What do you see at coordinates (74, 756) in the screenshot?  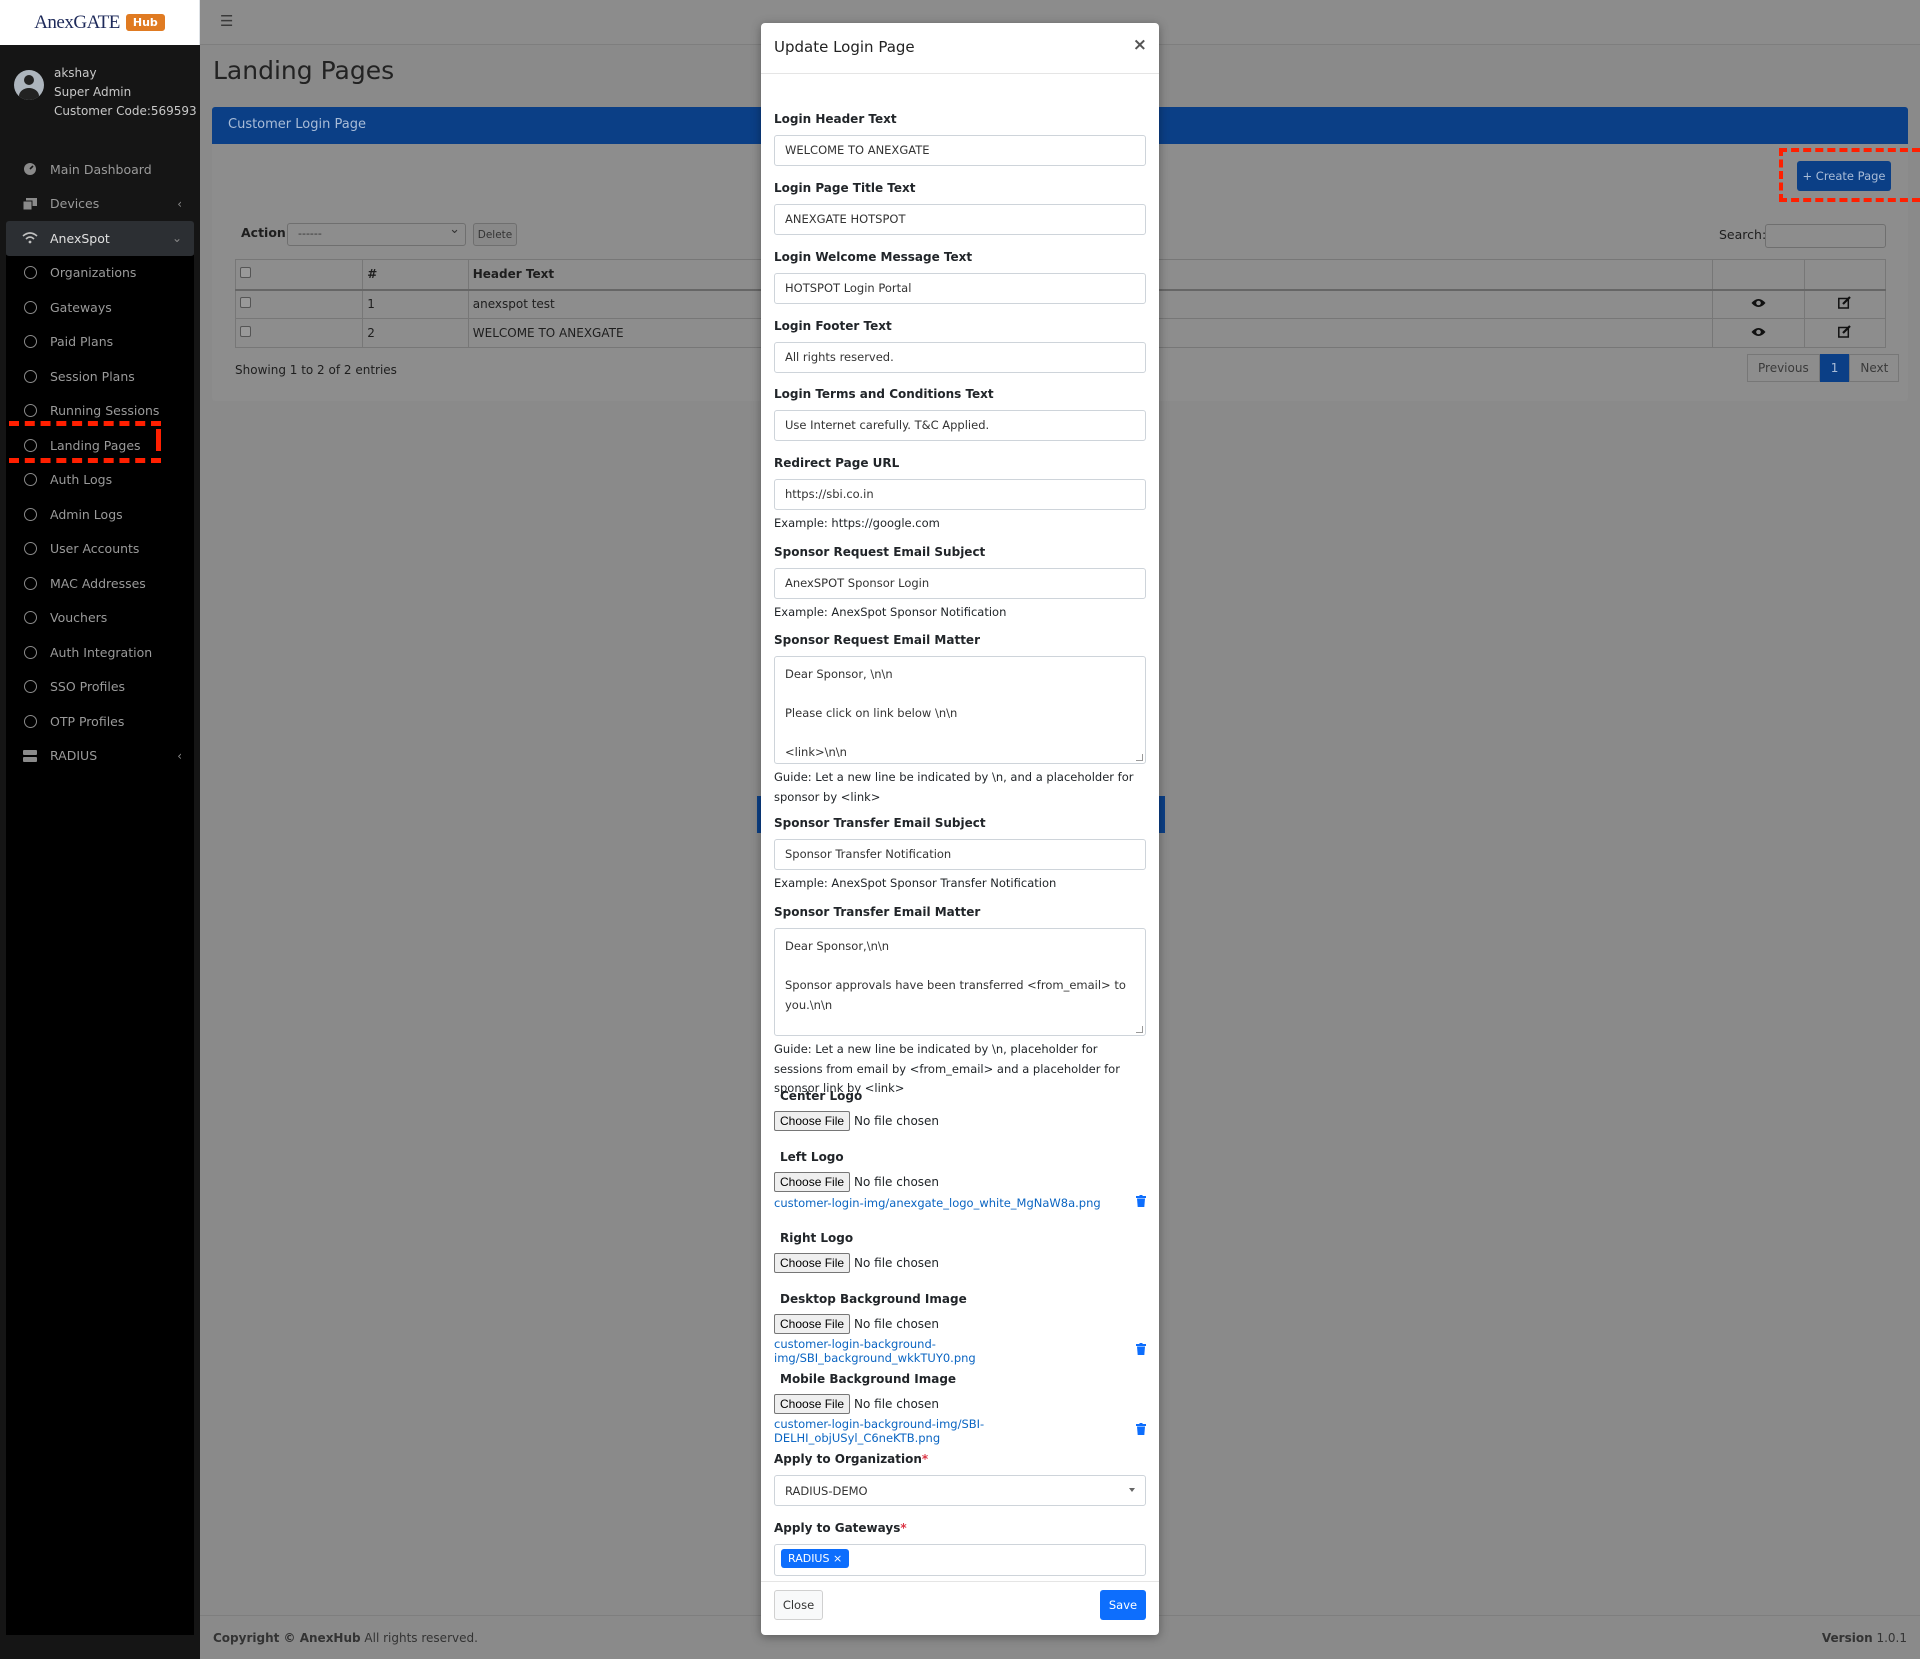 I see `sidebar-item-label: RADIUS` at bounding box center [74, 756].